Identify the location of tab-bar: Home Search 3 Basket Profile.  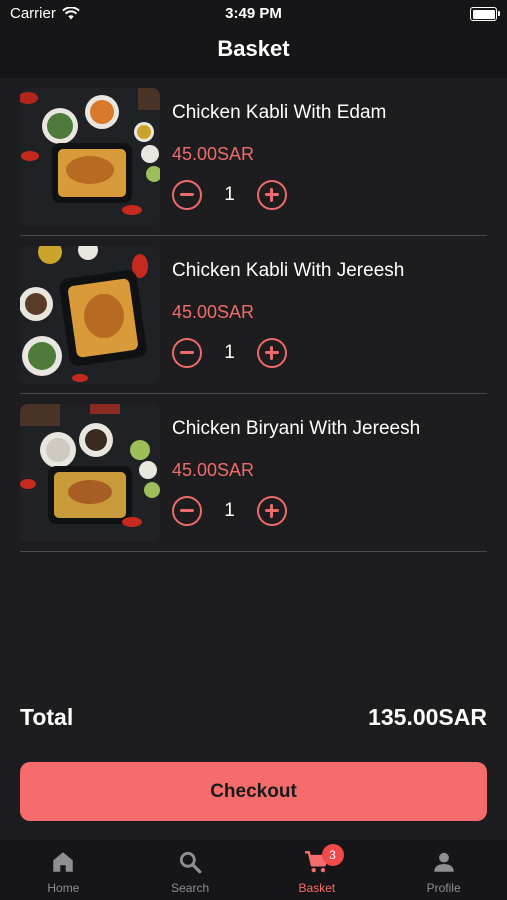
(253, 870).